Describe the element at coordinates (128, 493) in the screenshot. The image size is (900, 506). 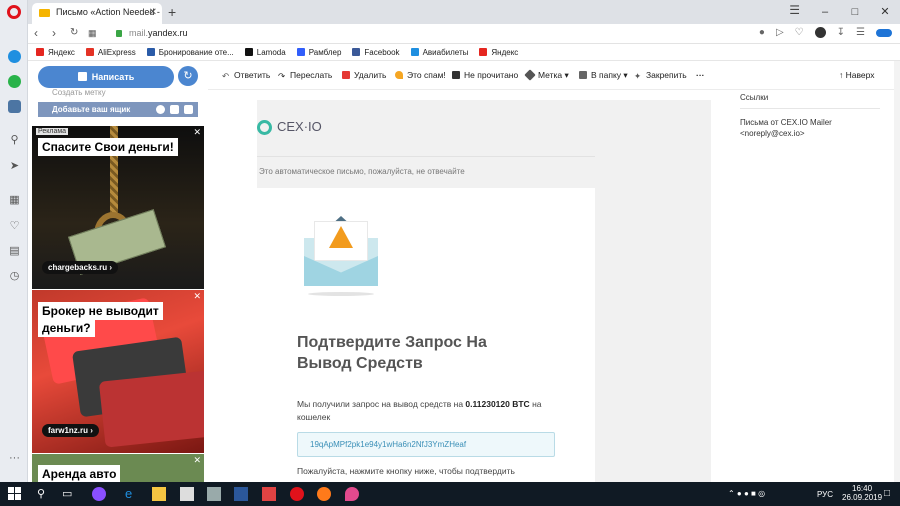
I see `edge-icon: e` at that location.